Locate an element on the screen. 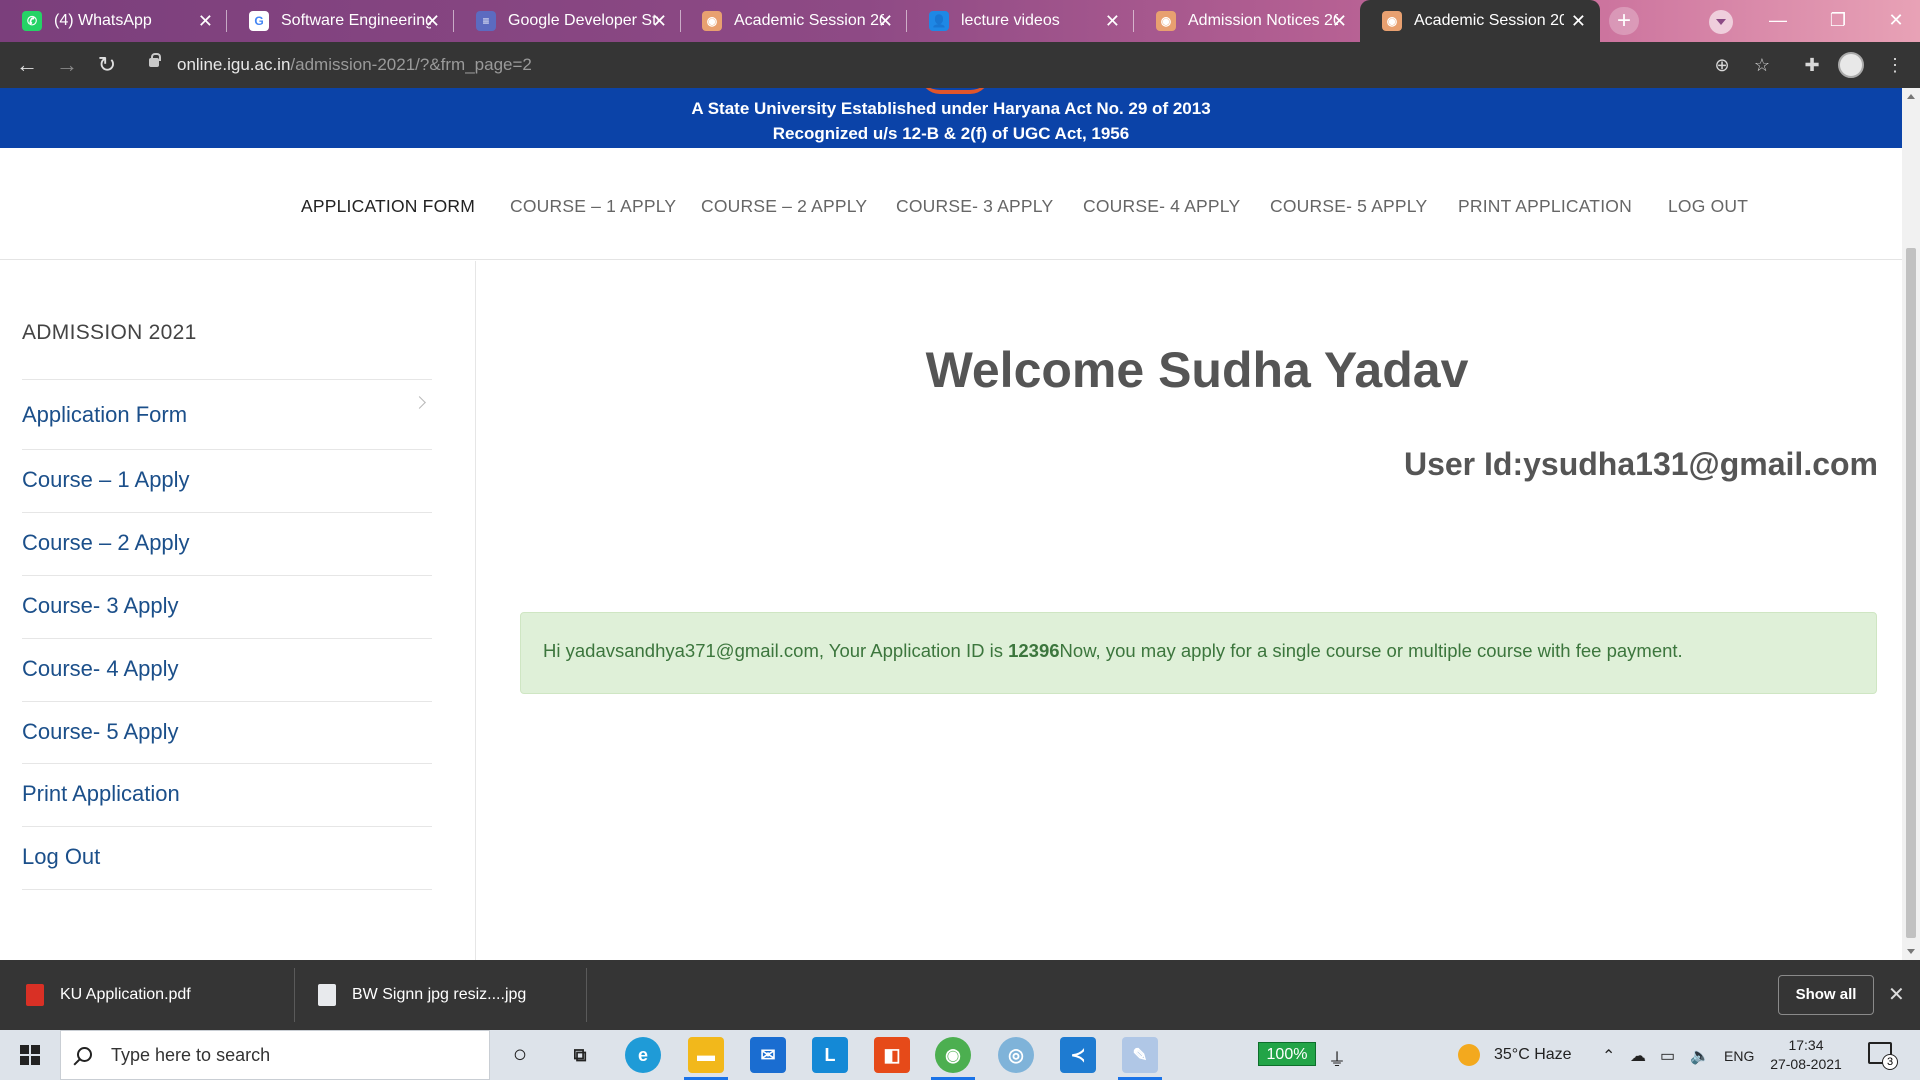  language-indicator: ENG is located at coordinates (1739, 1056).